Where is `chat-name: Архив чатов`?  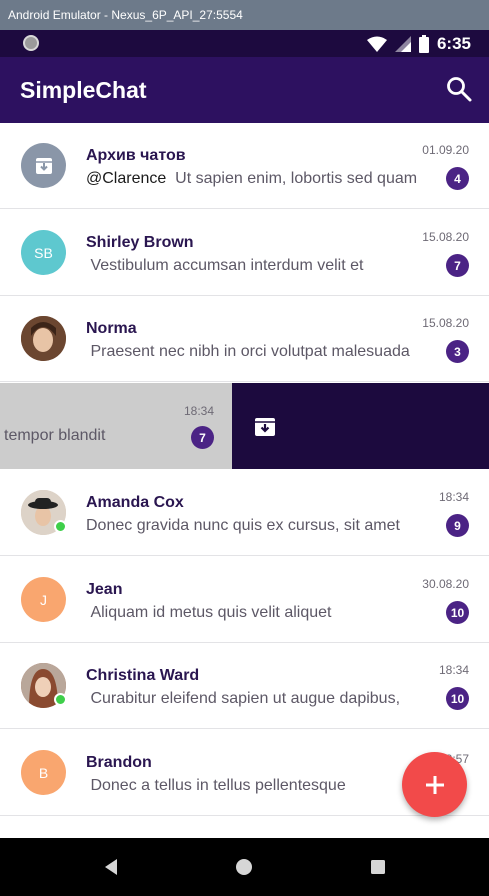
chat-name: Архив чатов is located at coordinates (136, 155).